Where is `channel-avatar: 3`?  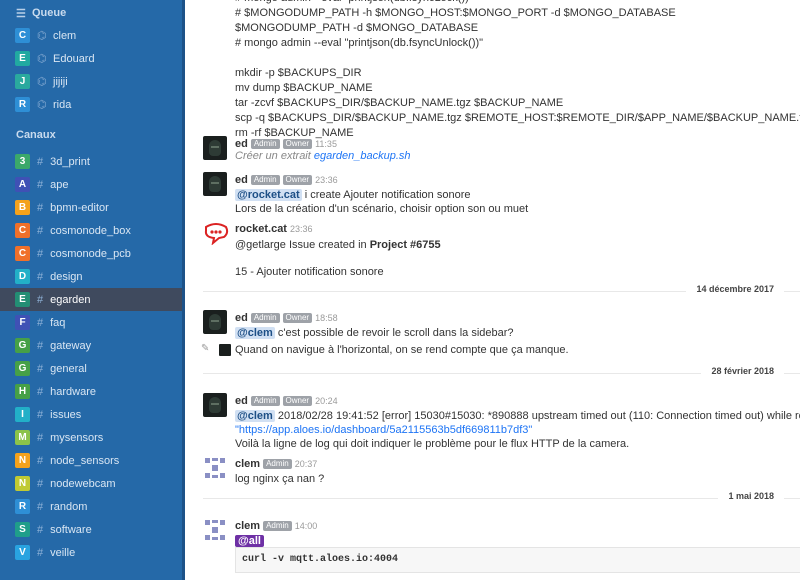
channel-avatar: 3 is located at coordinates (22, 161).